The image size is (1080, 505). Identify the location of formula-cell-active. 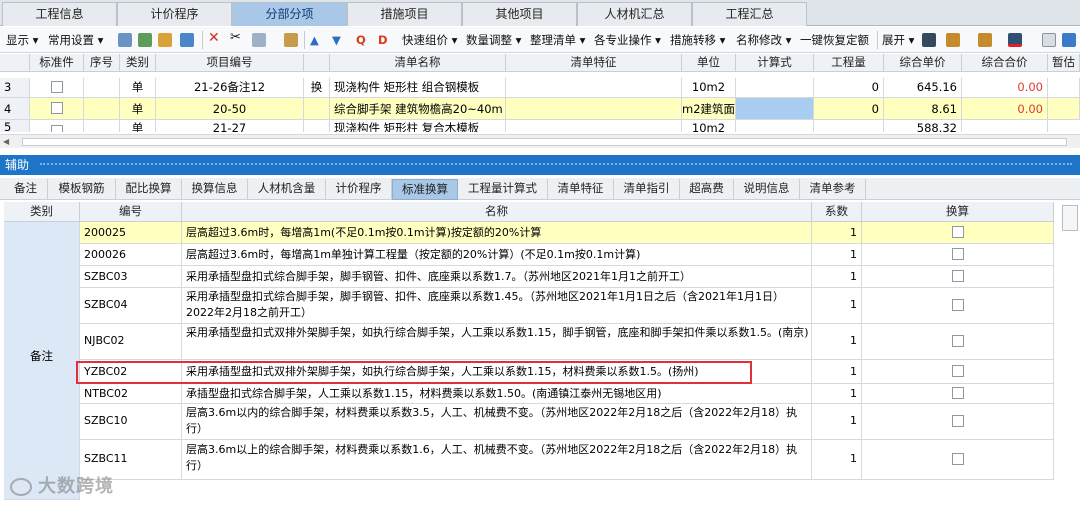
(775, 109).